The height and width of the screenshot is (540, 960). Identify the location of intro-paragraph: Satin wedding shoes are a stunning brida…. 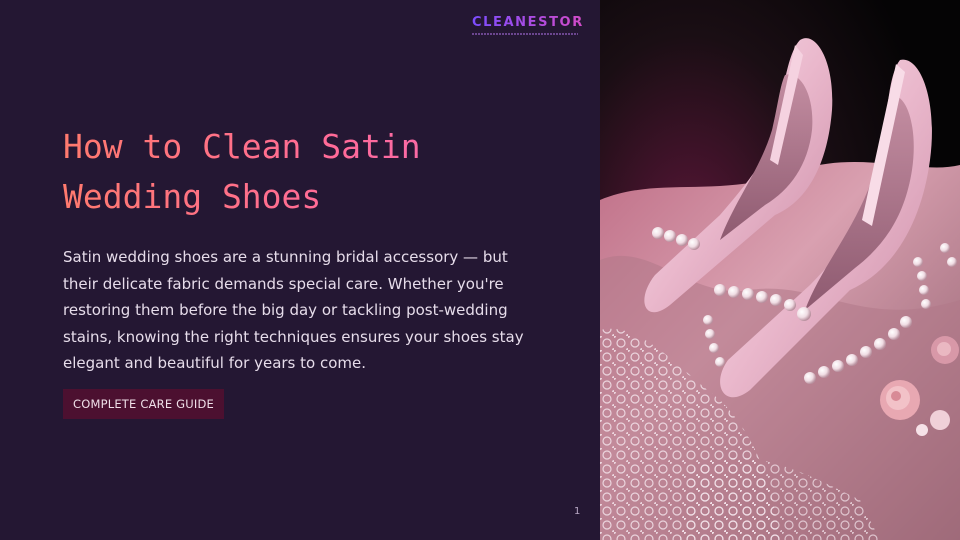
(293, 310).